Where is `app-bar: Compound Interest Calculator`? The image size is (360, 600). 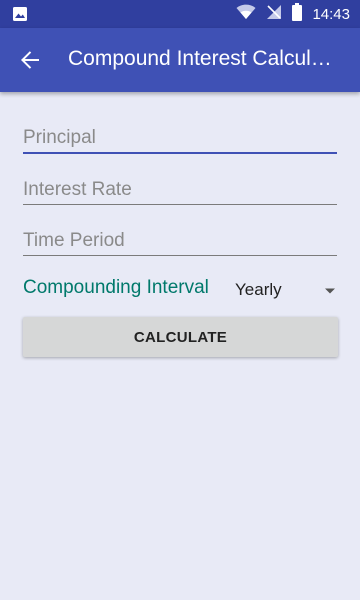
app-bar: Compound Interest Calculator is located at coordinates (180, 60).